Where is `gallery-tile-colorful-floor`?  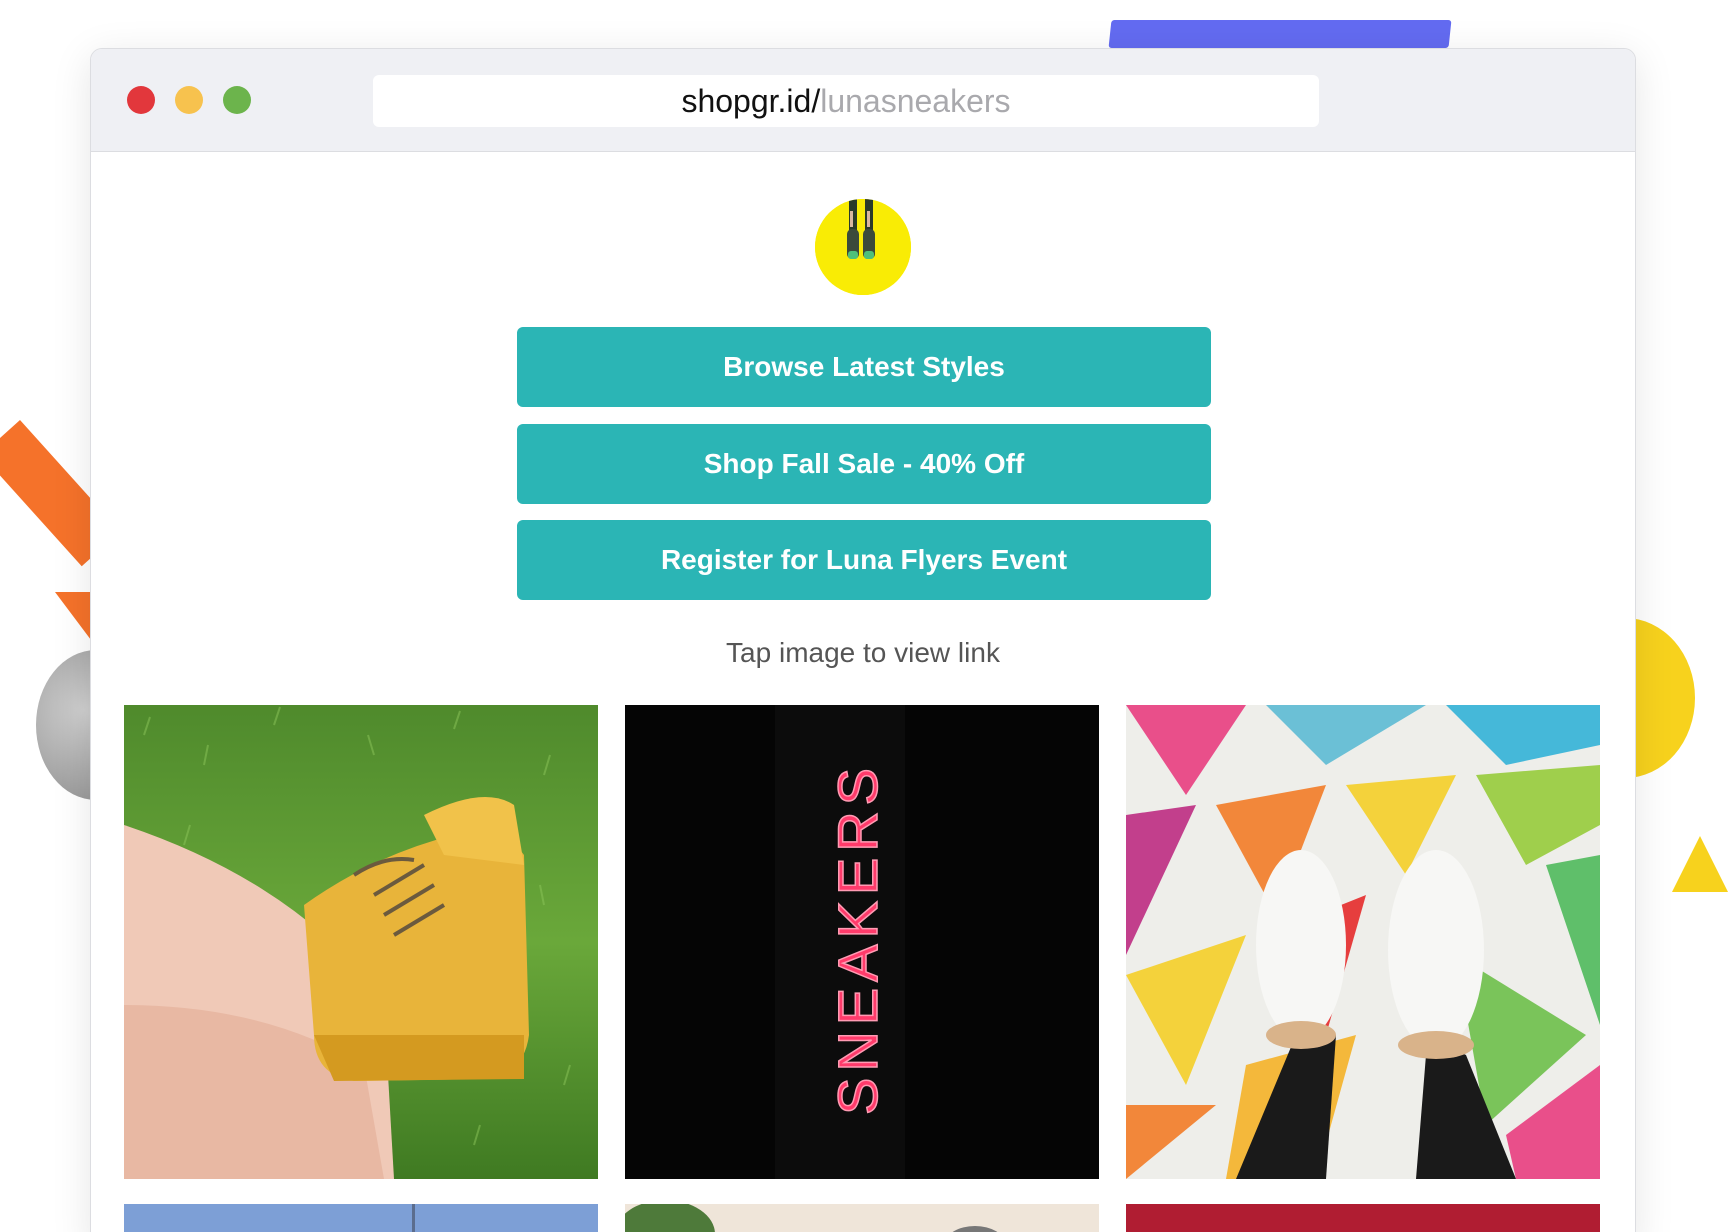 gallery-tile-colorful-floor is located at coordinates (1363, 942).